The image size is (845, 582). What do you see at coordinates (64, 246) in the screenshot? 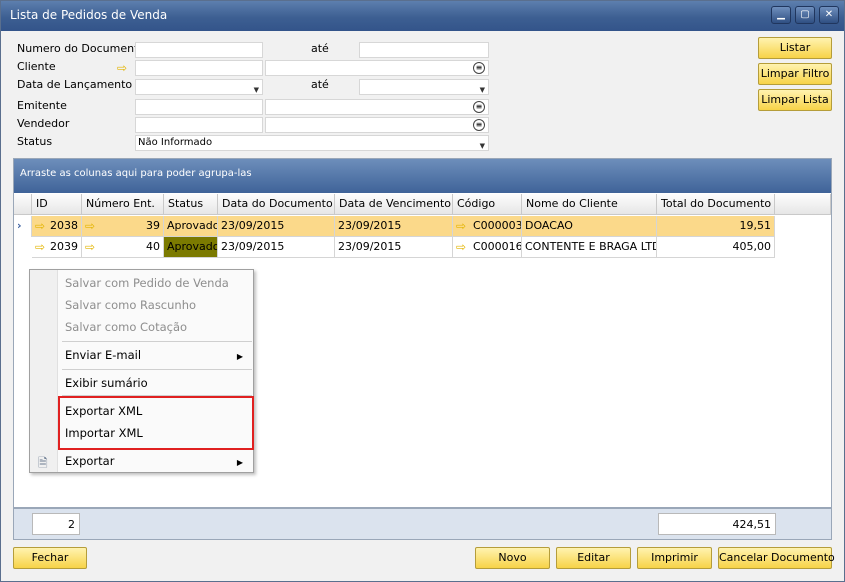
I see `cell-id: 2039` at bounding box center [64, 246].